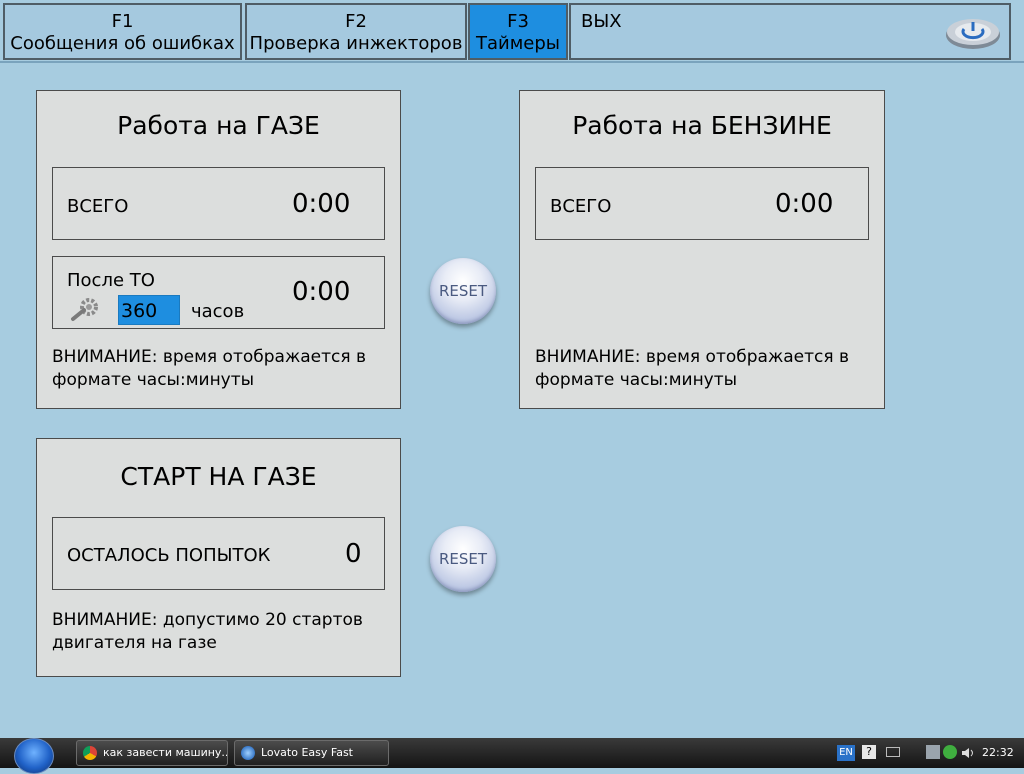 This screenshot has width=1024, height=774. Describe the element at coordinates (218, 125) in the screenshot. I see `panel-title: Работа на ГАЗЕ` at that location.